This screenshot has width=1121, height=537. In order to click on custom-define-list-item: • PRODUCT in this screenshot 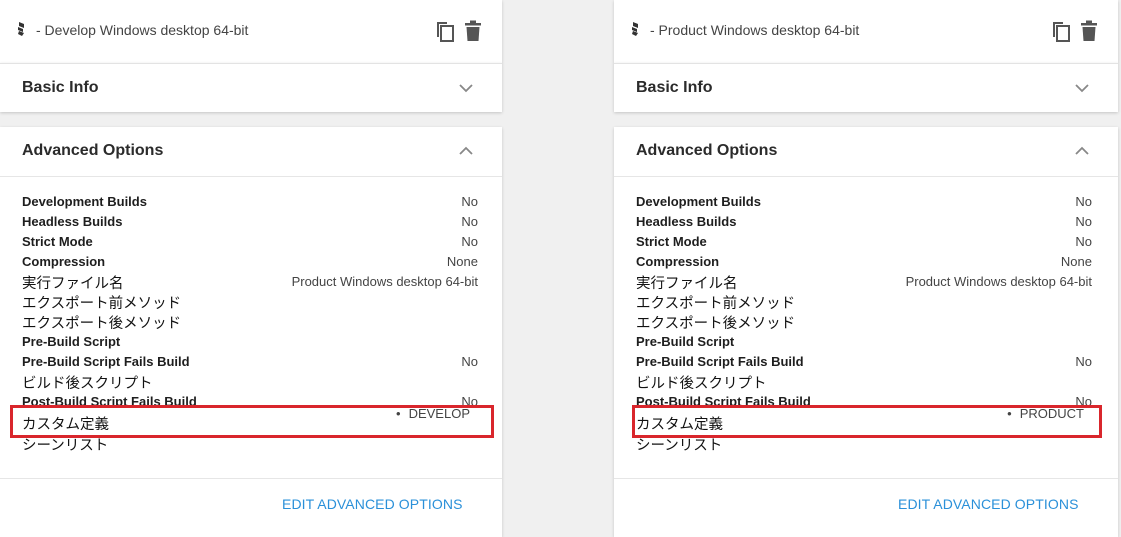, I will do `click(1045, 413)`.